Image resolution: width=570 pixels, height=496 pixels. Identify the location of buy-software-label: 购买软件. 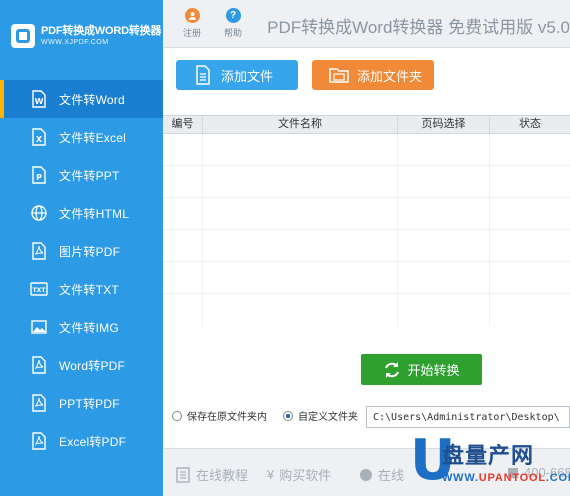
(305, 475).